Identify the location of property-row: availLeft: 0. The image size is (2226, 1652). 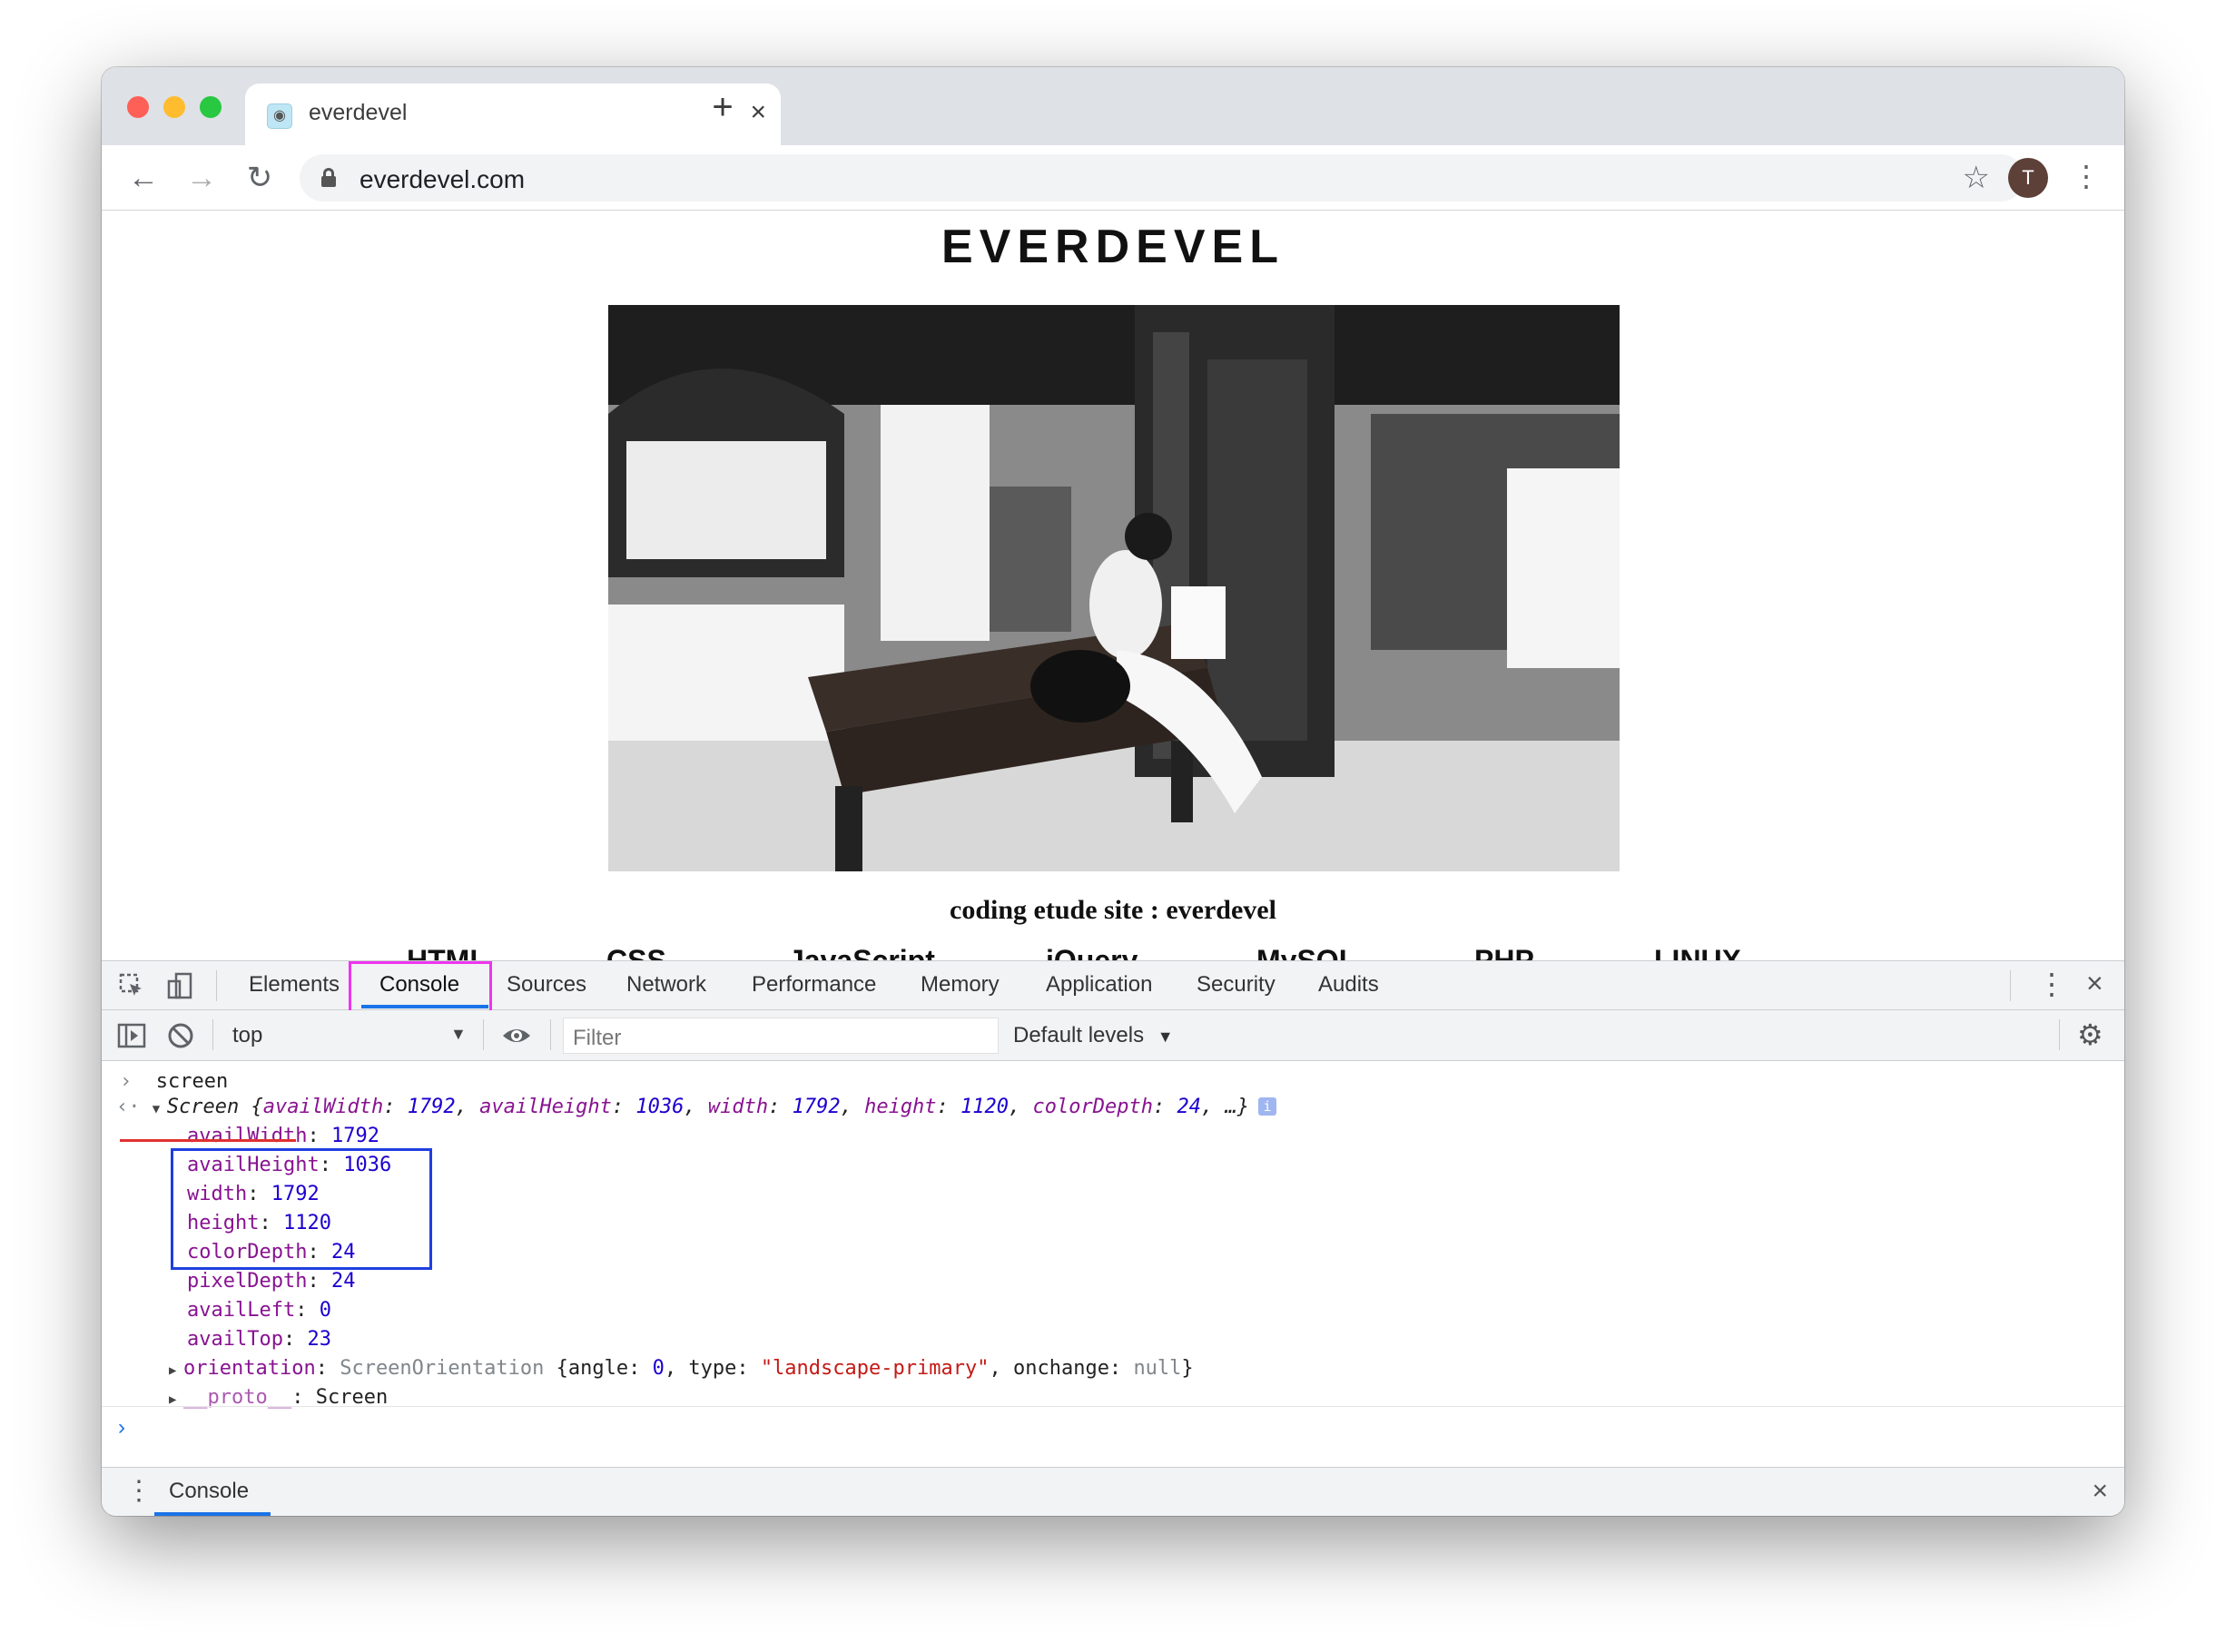
(259, 1310).